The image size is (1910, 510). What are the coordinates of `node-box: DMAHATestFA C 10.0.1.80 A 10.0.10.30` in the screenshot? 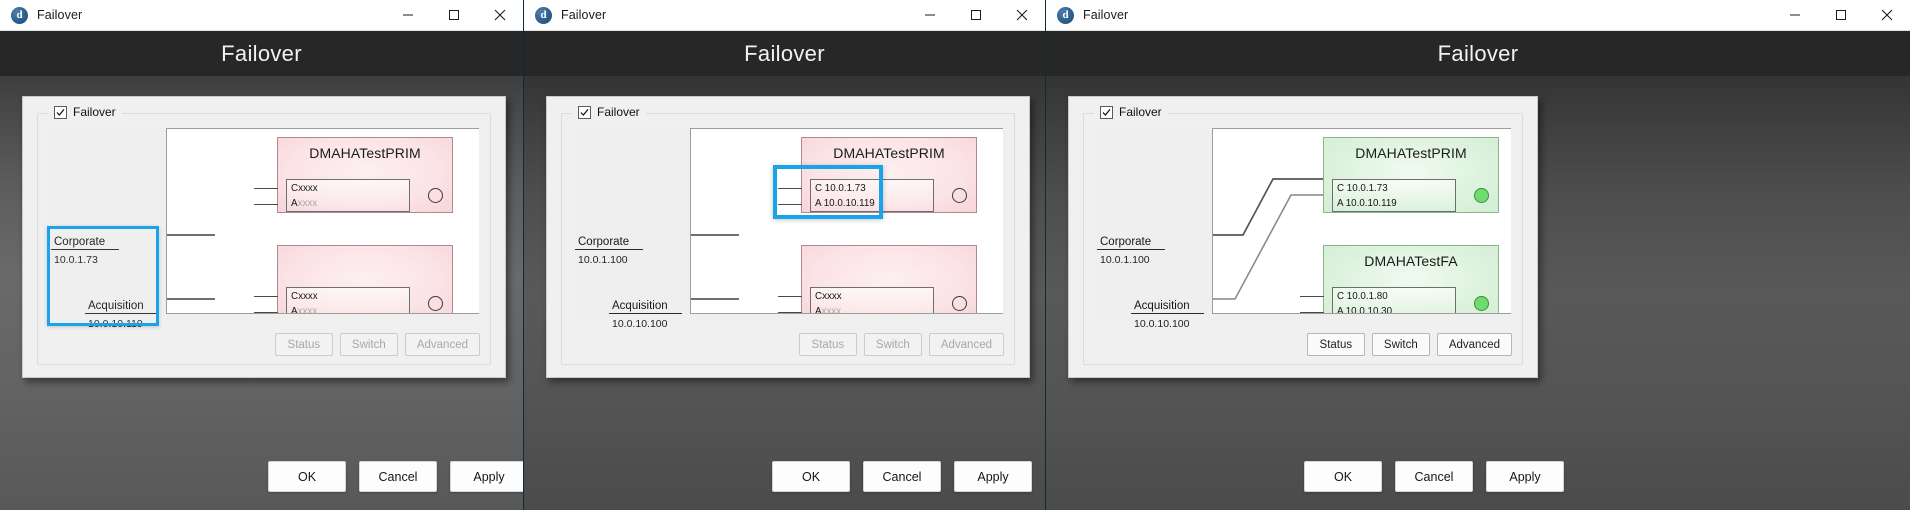 It's located at (1399, 279).